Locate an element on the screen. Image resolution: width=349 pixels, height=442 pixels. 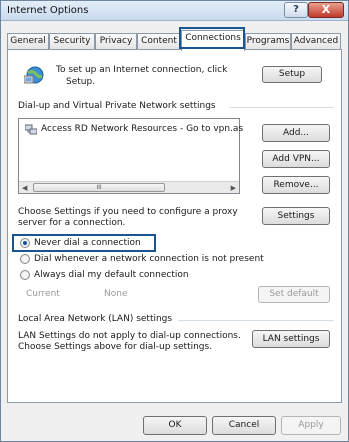
tab-content: Content is located at coordinates (159, 41).